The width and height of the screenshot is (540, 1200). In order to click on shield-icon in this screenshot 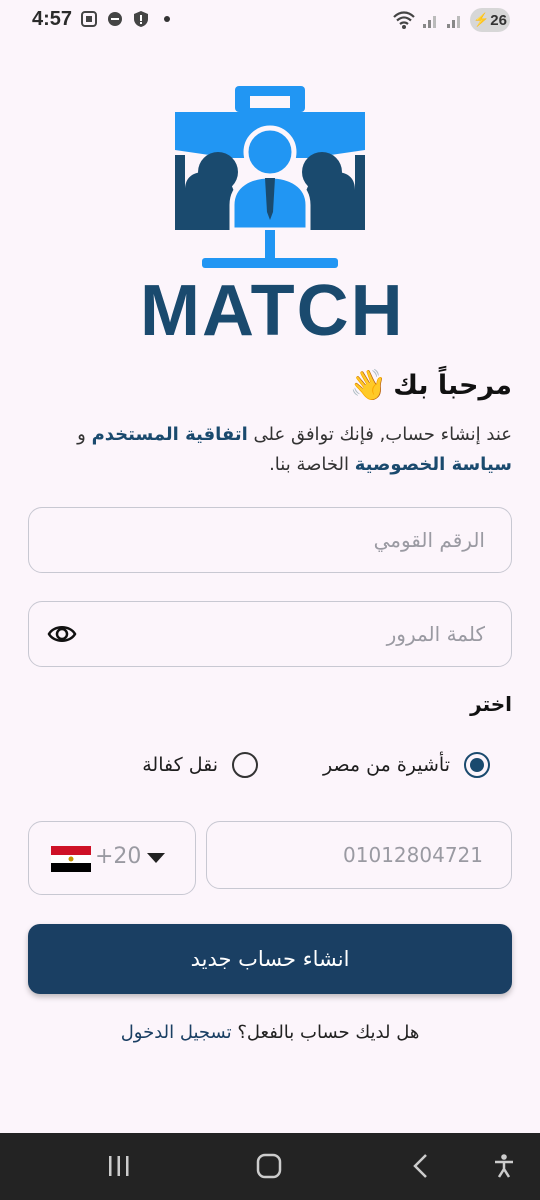, I will do `click(141, 19)`.